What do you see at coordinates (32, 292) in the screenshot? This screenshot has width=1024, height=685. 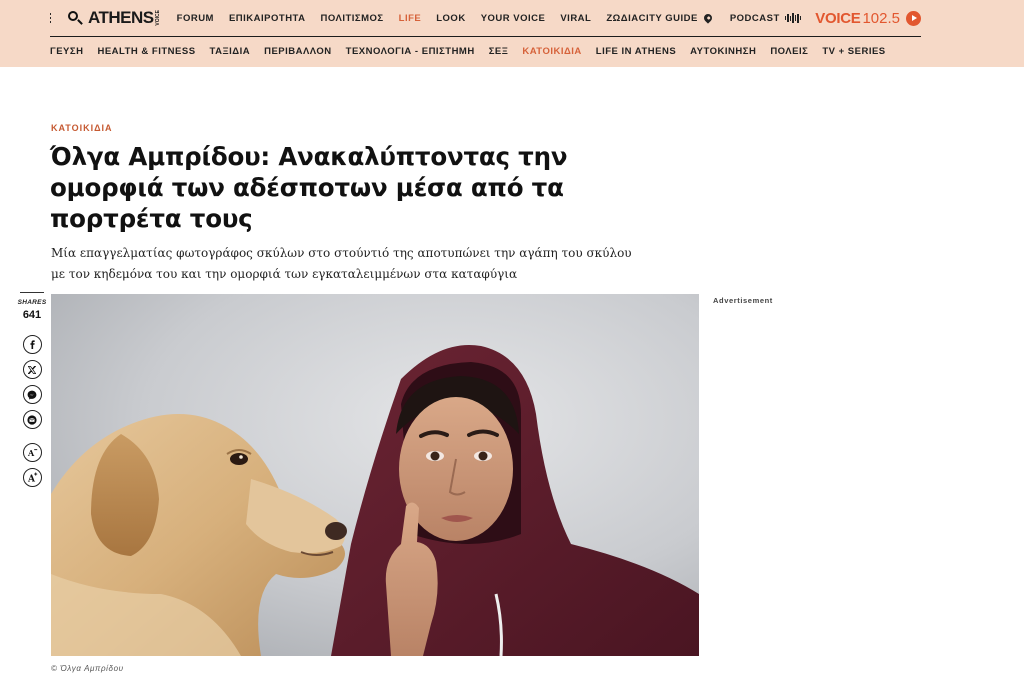 I see `share-divider` at bounding box center [32, 292].